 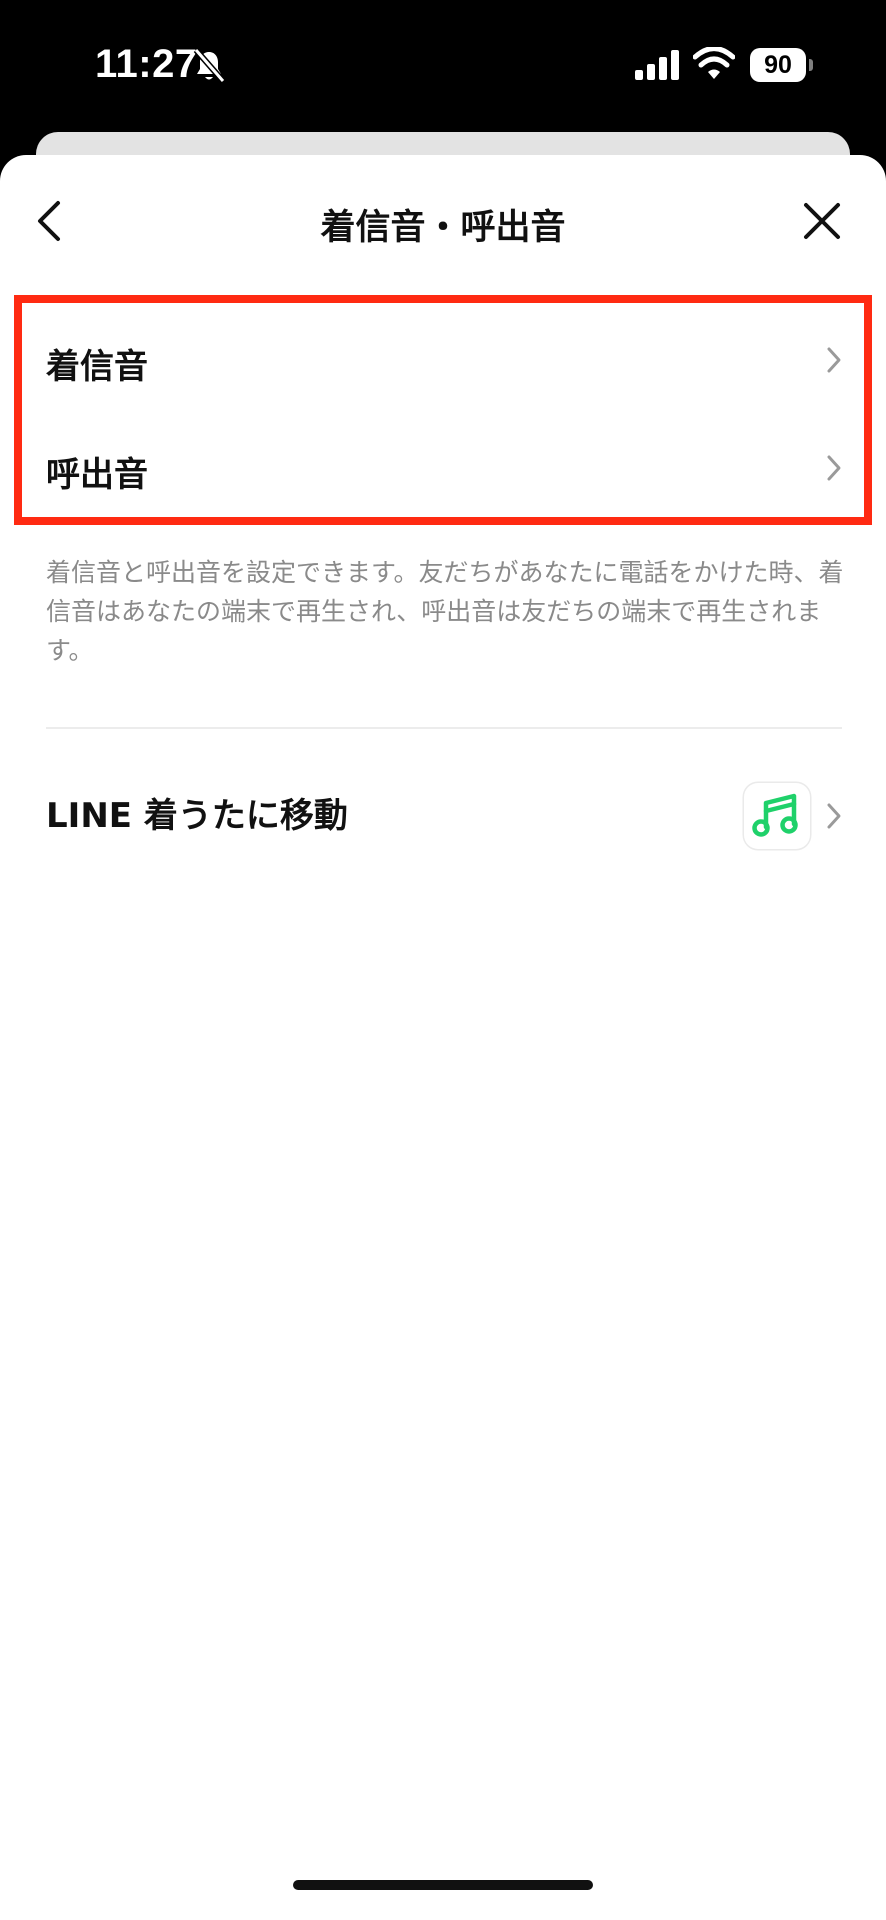 I want to click on chevron-right-icon, so click(x=834, y=816).